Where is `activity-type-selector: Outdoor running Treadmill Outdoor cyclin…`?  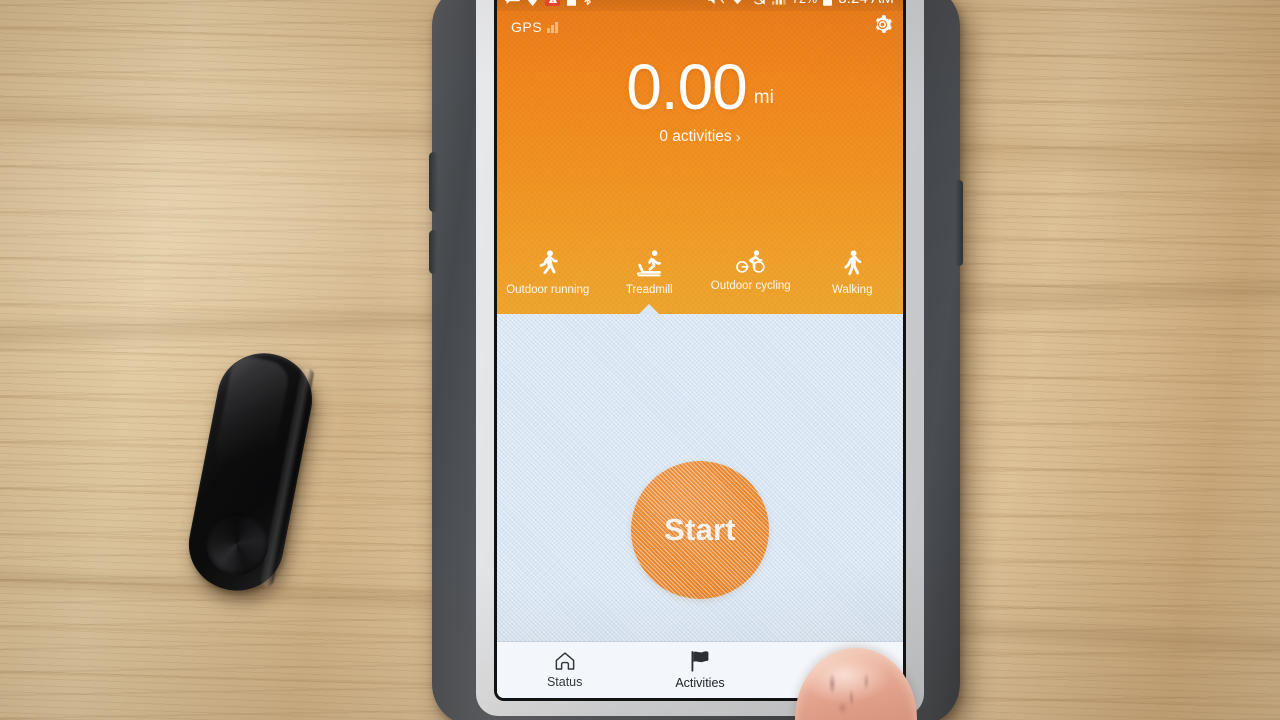
activity-type-selector: Outdoor running Treadmill Outdoor cyclin… is located at coordinates (700, 273).